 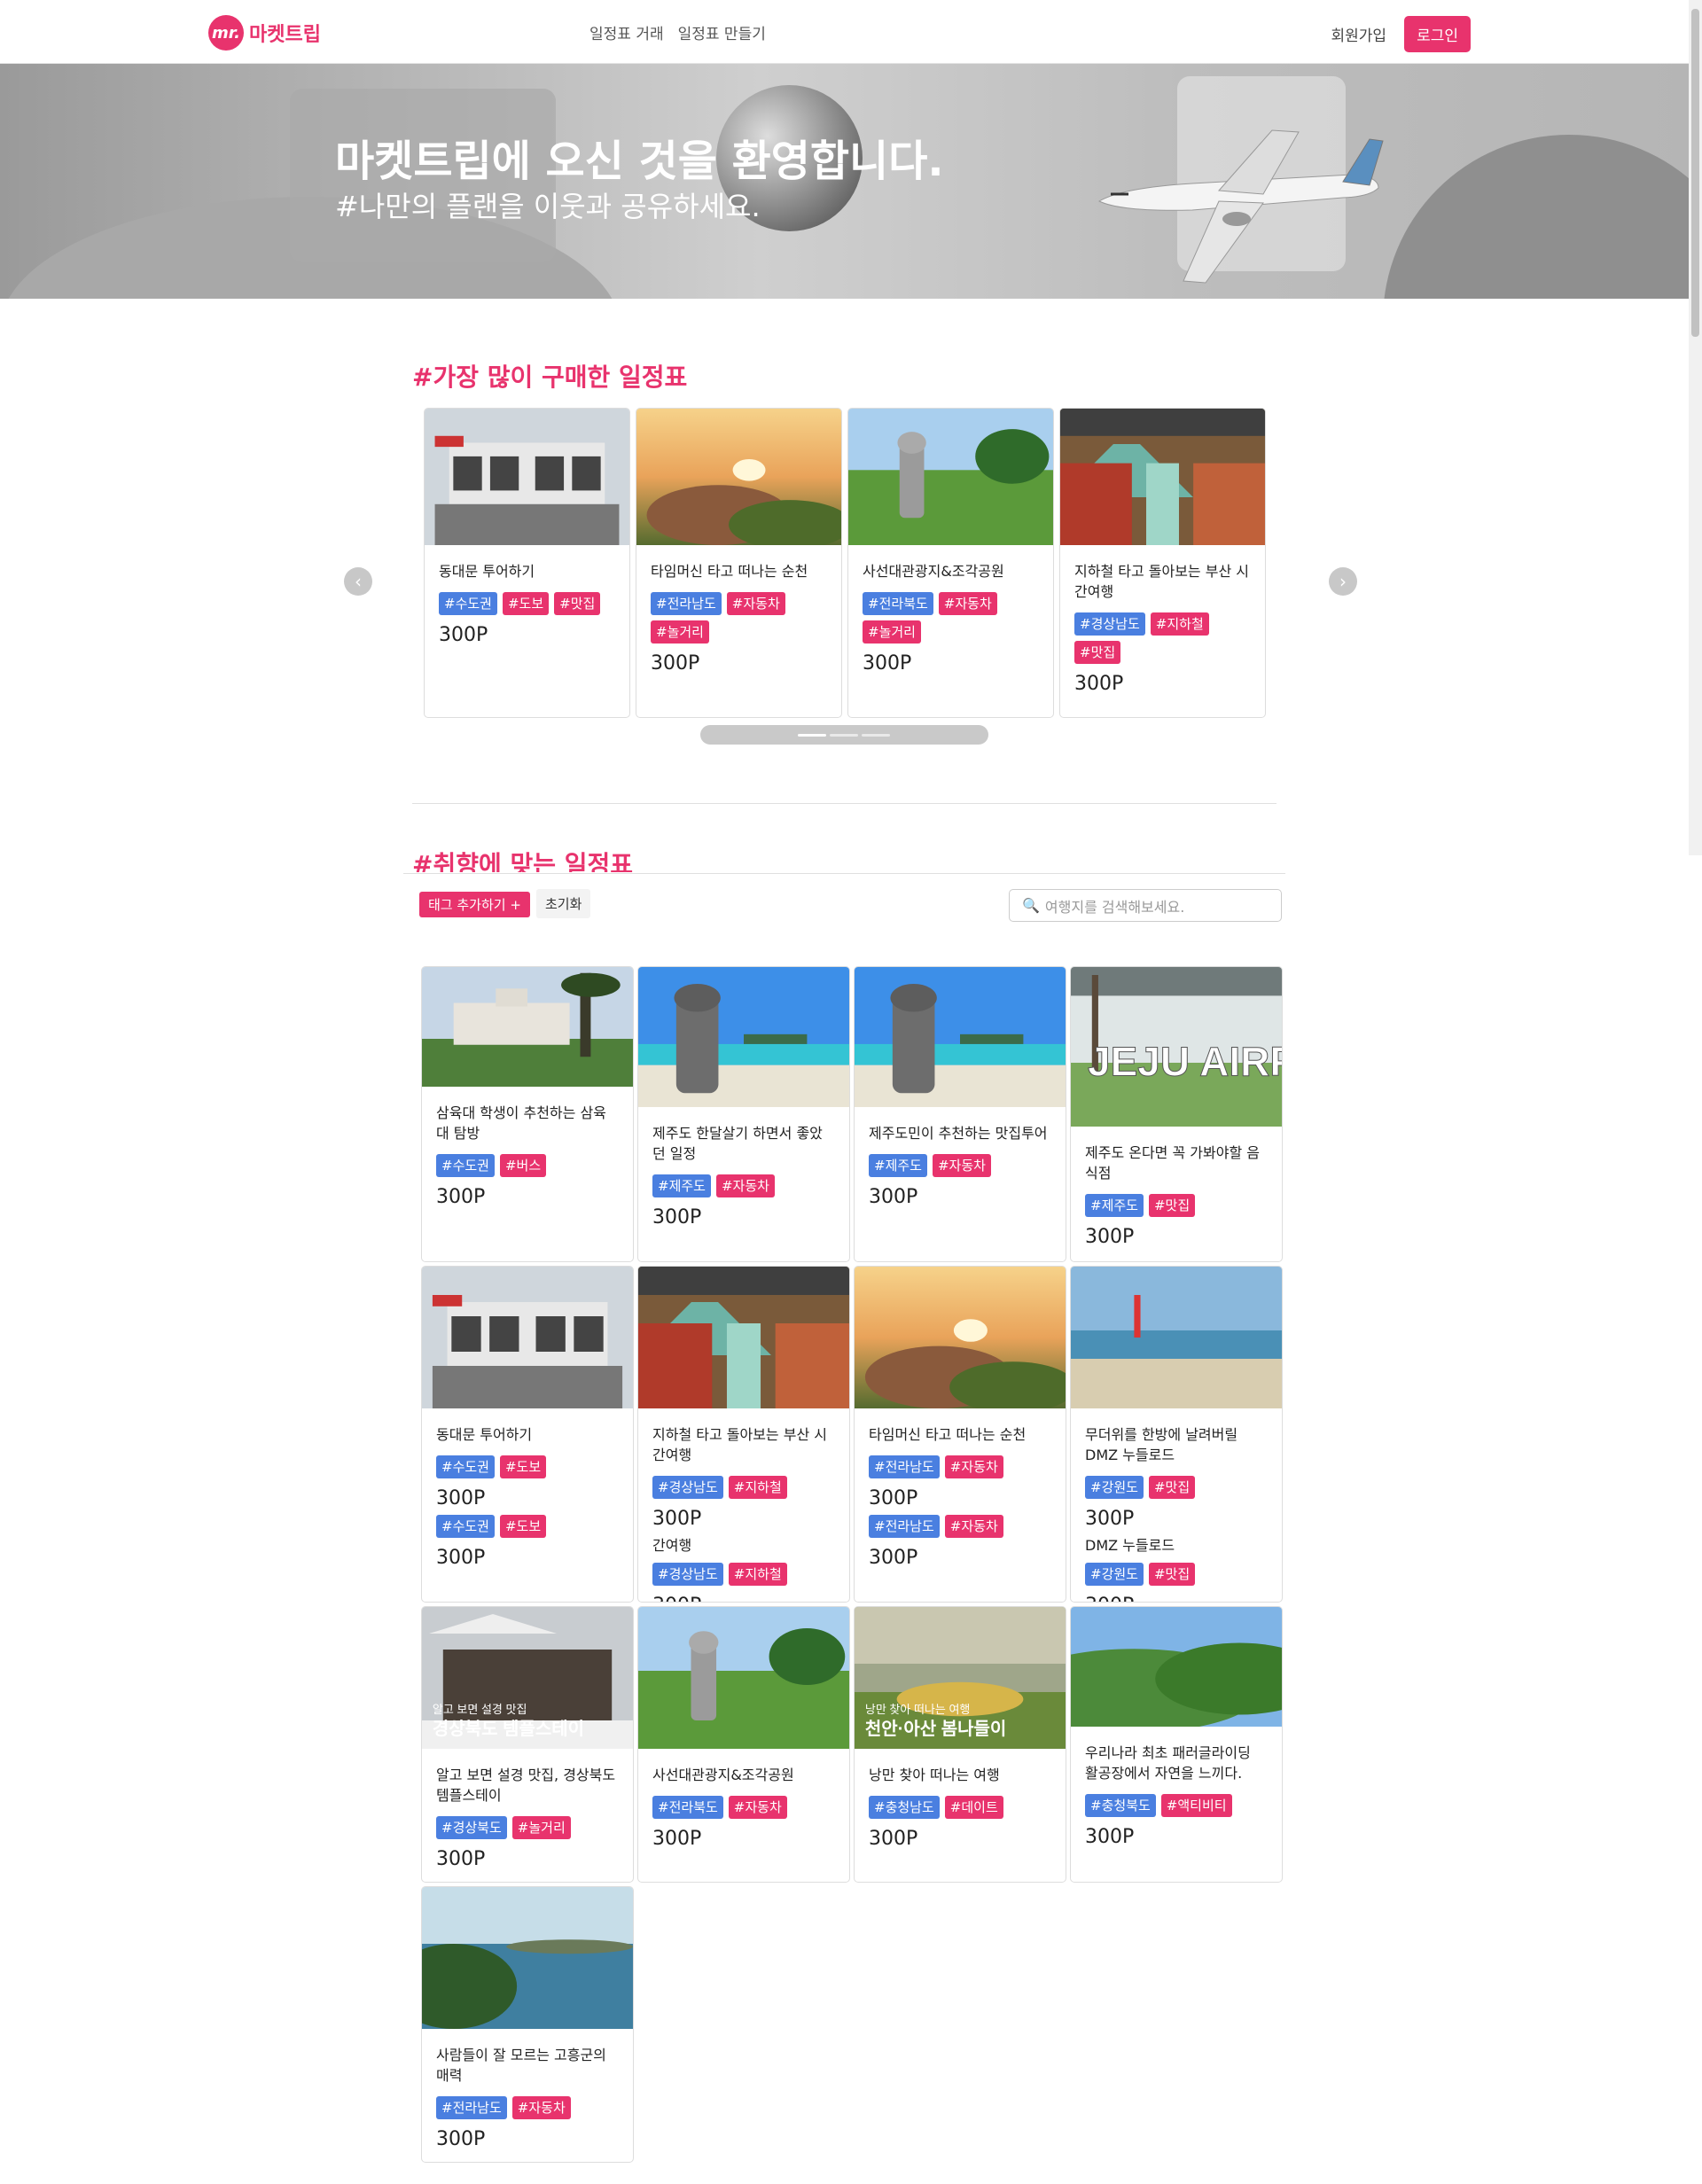 What do you see at coordinates (844, 803) in the screenshot?
I see `section-divider` at bounding box center [844, 803].